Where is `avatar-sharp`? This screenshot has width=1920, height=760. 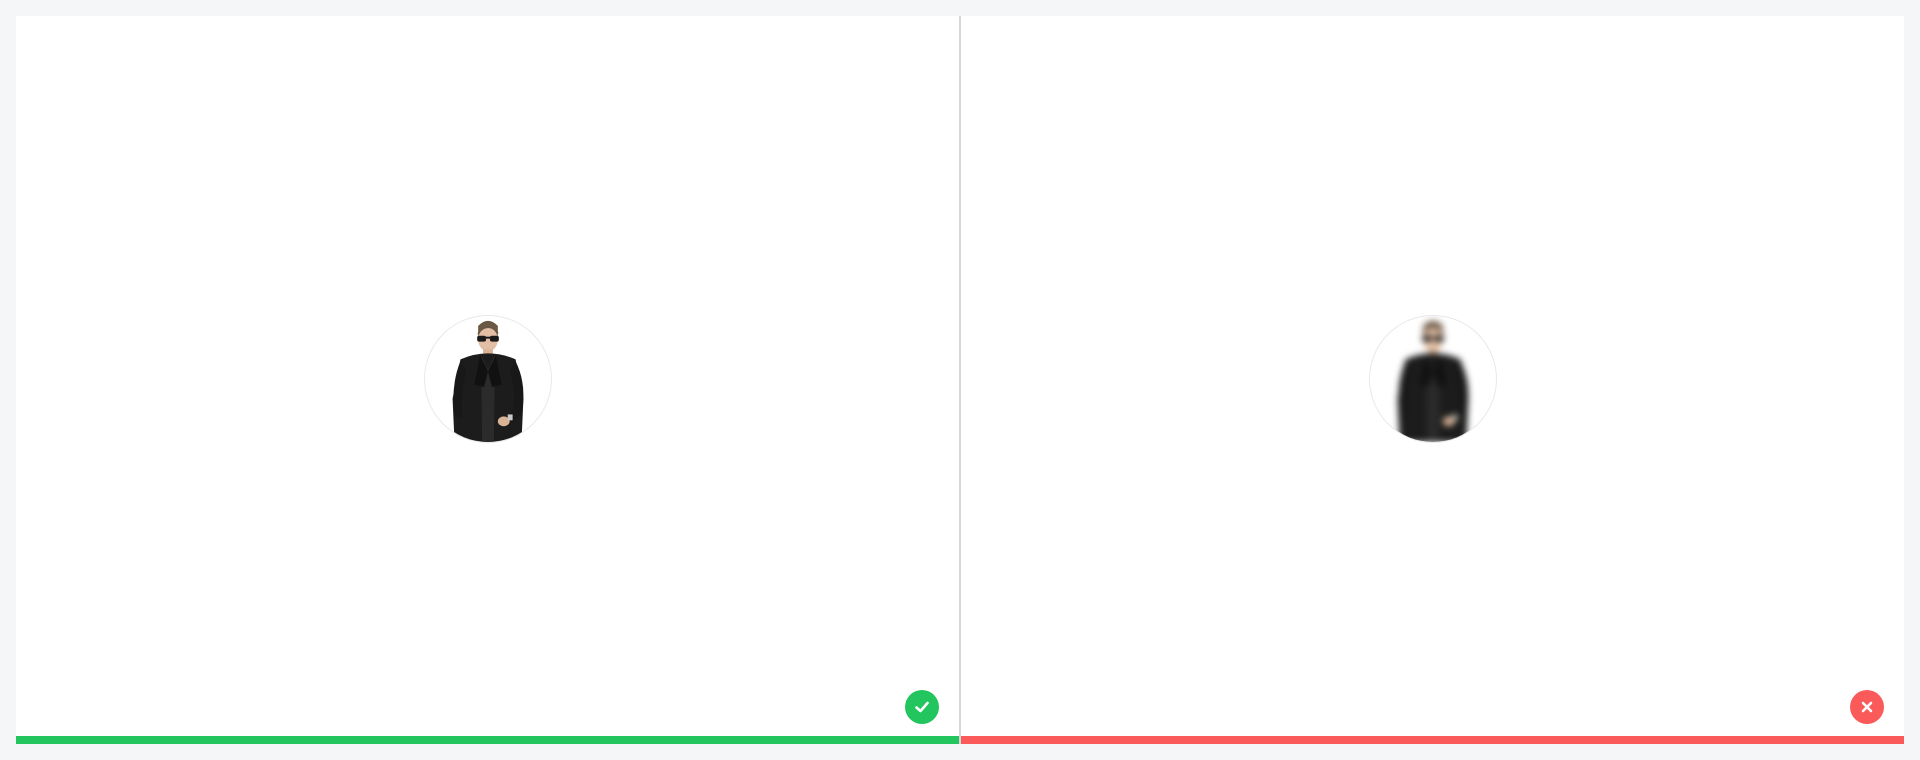 avatar-sharp is located at coordinates (487, 379).